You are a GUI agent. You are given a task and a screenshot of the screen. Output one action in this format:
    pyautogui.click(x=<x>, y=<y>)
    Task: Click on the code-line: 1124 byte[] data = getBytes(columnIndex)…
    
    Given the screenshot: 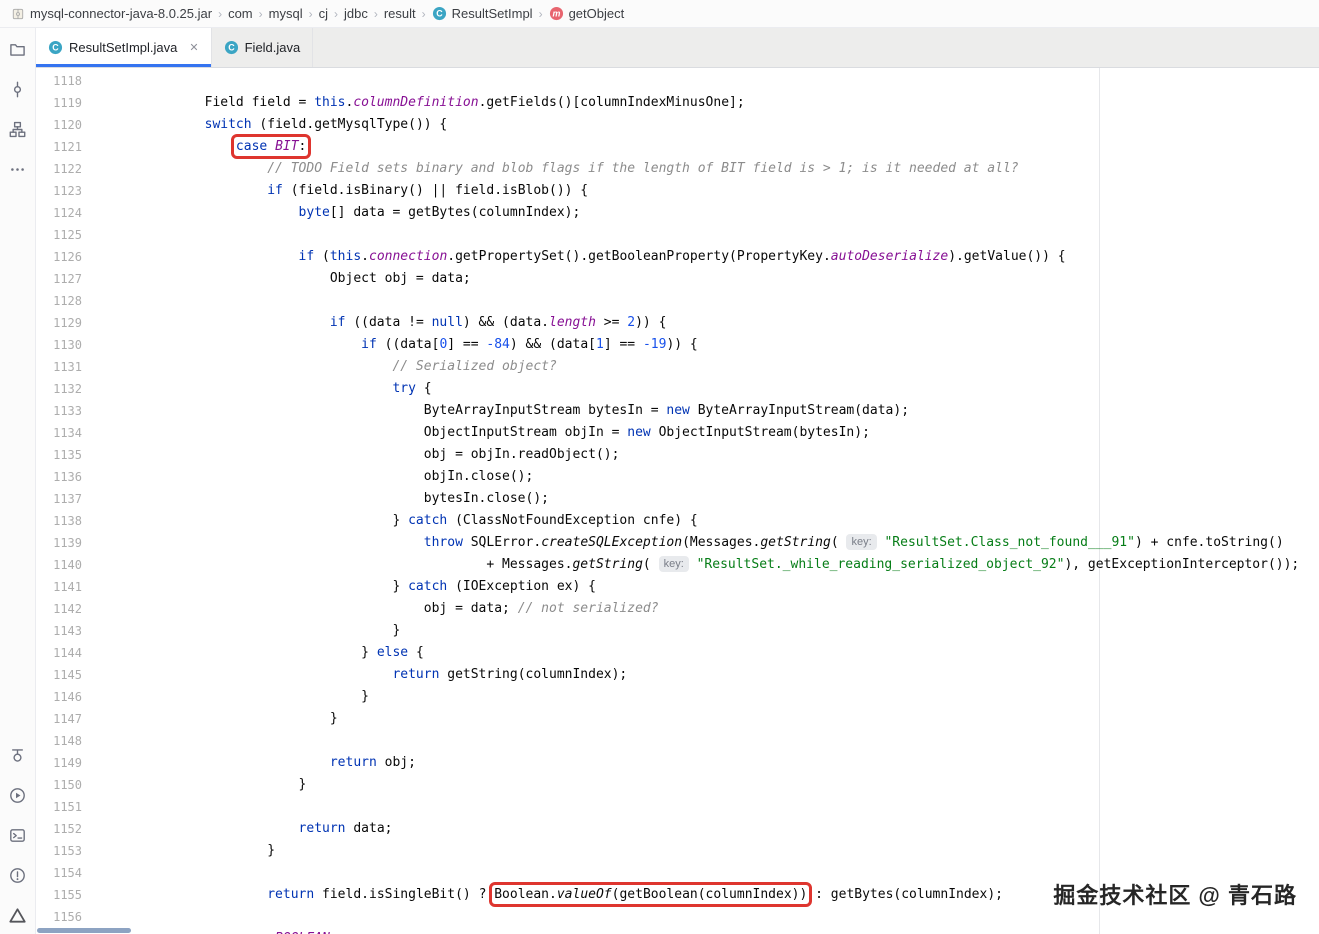 What is the action you would take?
    pyautogui.click(x=677, y=213)
    